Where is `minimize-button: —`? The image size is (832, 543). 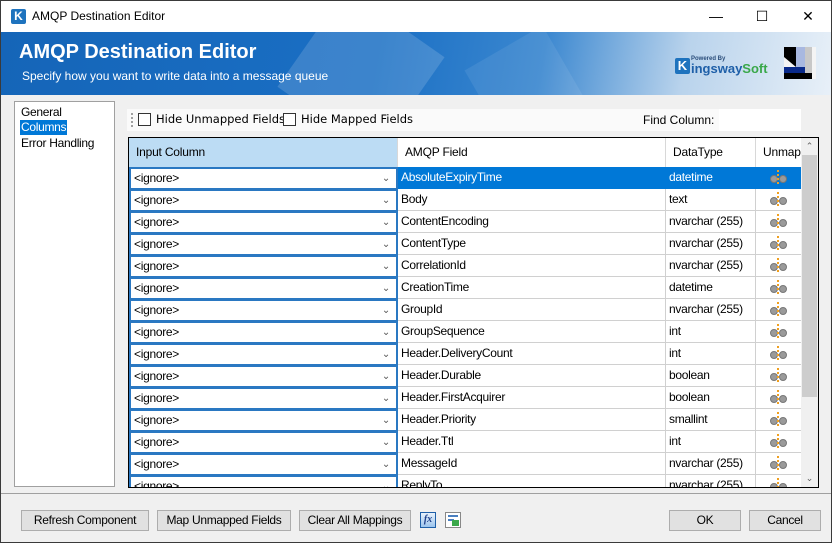
minimize-button: — is located at coordinates (716, 16).